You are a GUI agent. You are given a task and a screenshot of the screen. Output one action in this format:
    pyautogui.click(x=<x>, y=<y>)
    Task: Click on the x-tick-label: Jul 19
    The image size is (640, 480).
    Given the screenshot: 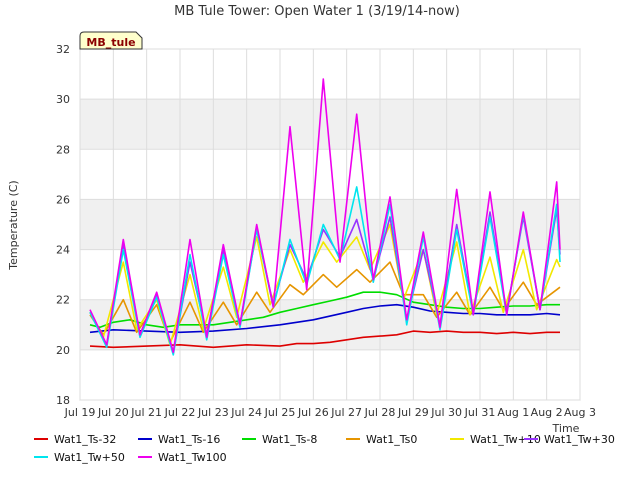 What is the action you would take?
    pyautogui.click(x=80, y=412)
    